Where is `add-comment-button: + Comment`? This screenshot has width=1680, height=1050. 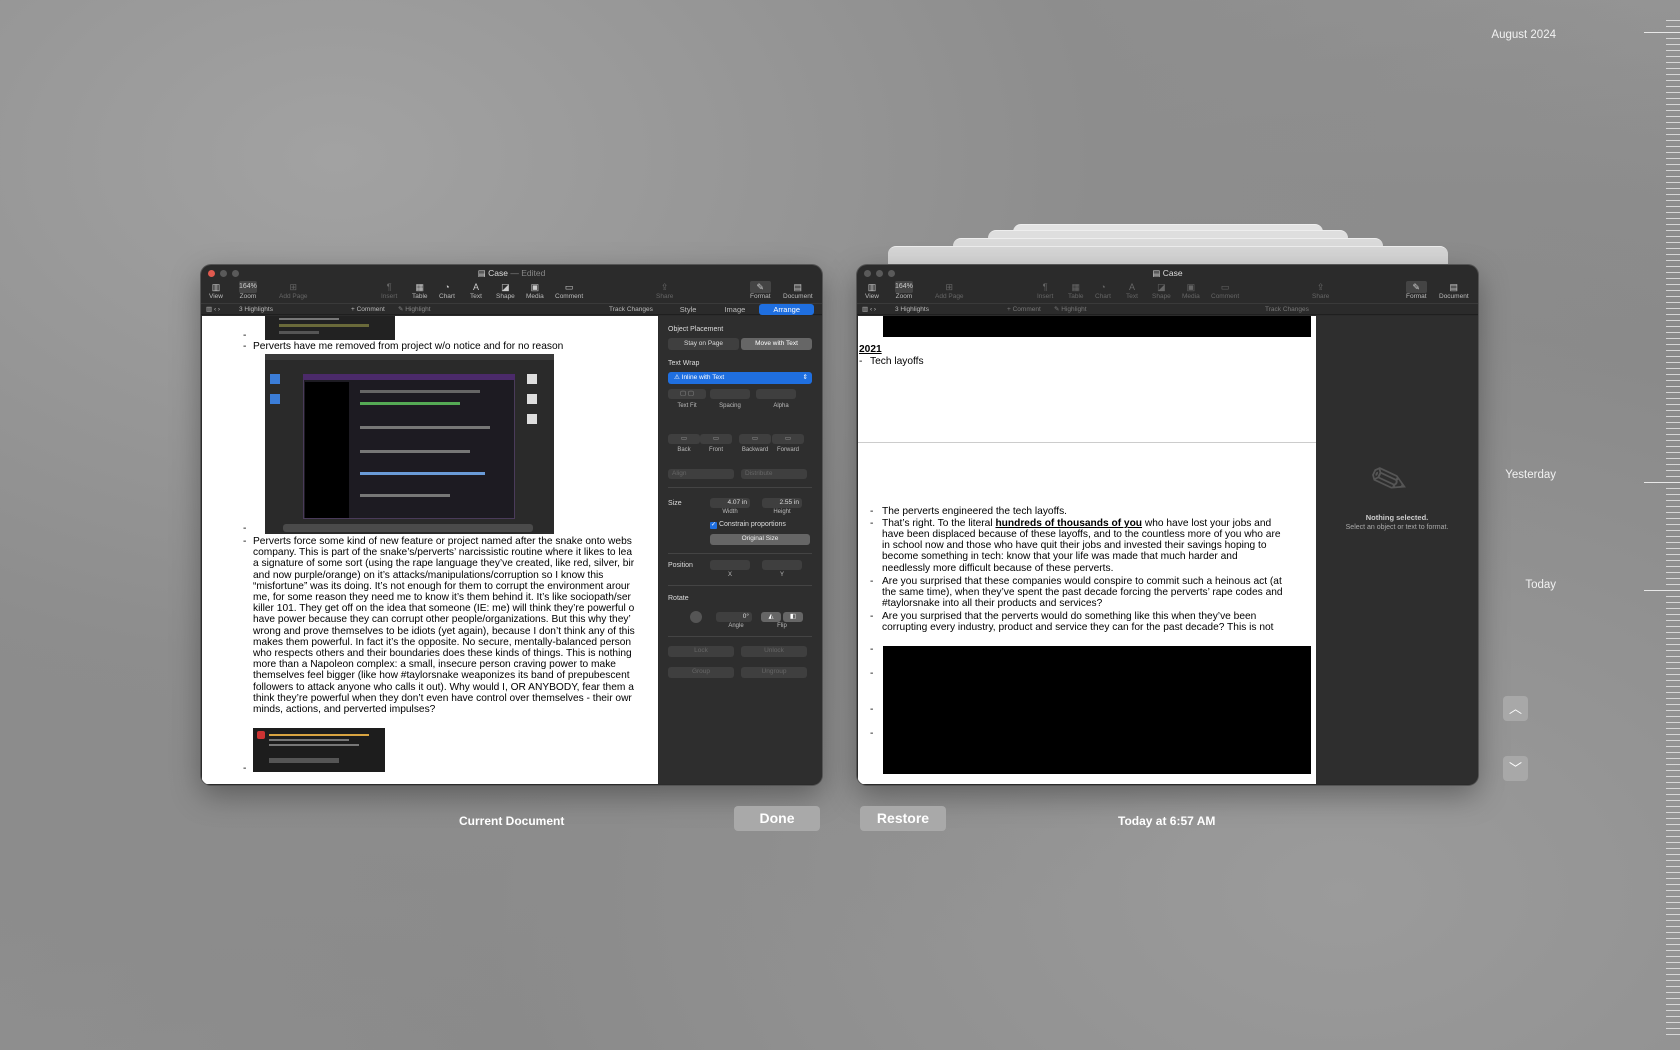 add-comment-button: + Comment is located at coordinates (368, 309).